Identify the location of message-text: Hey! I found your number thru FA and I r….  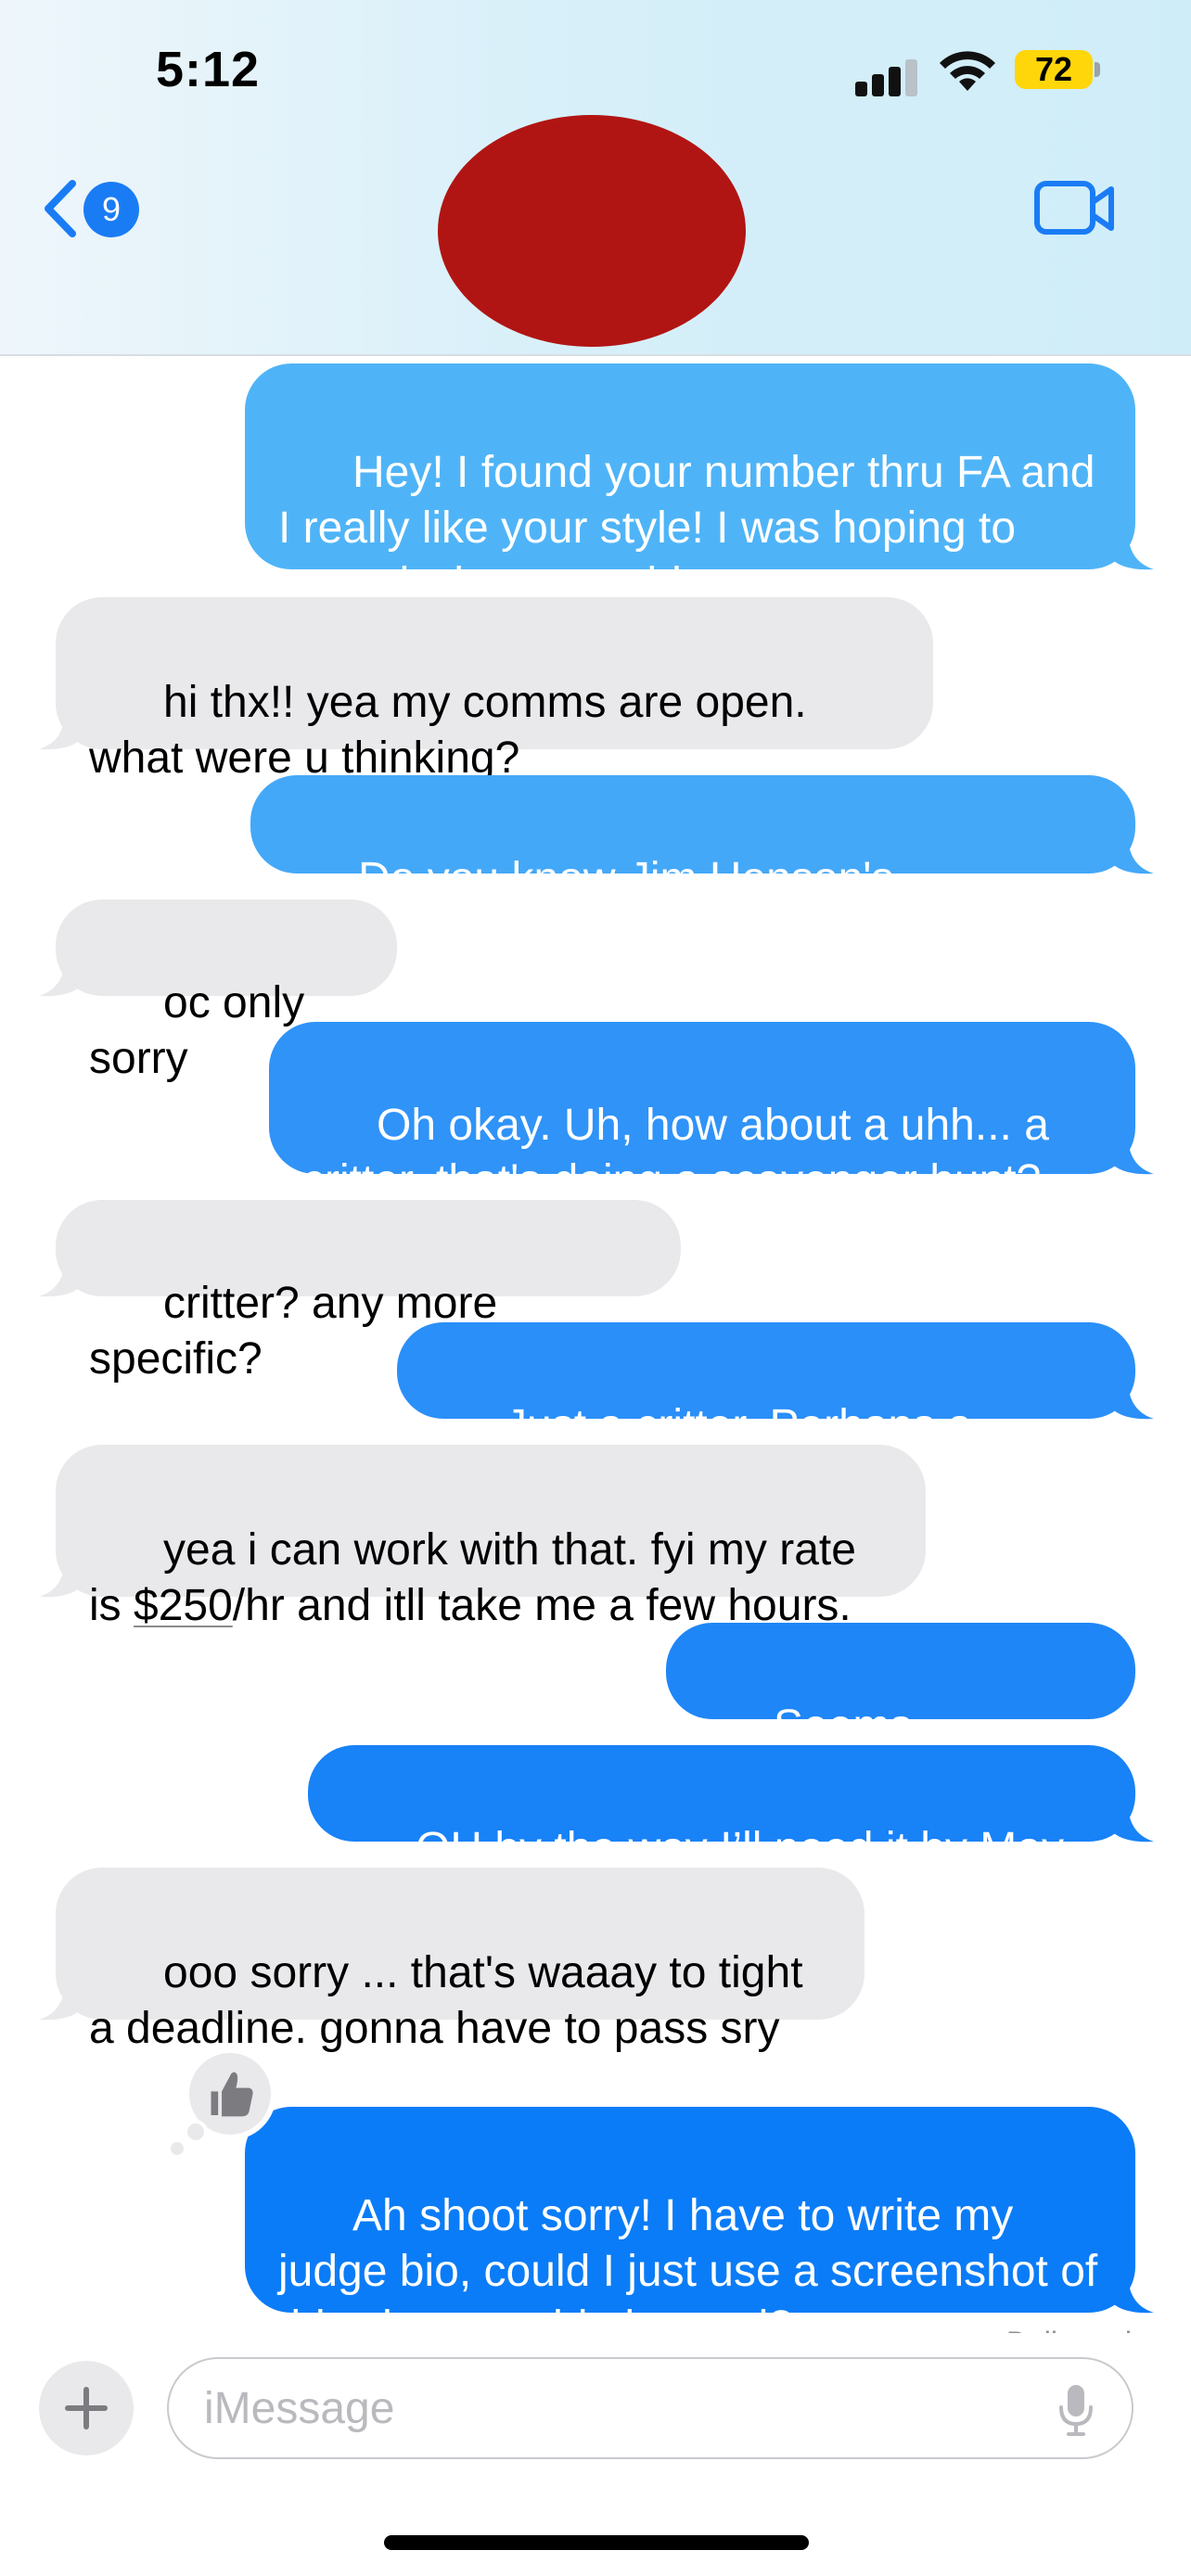
(693, 528).